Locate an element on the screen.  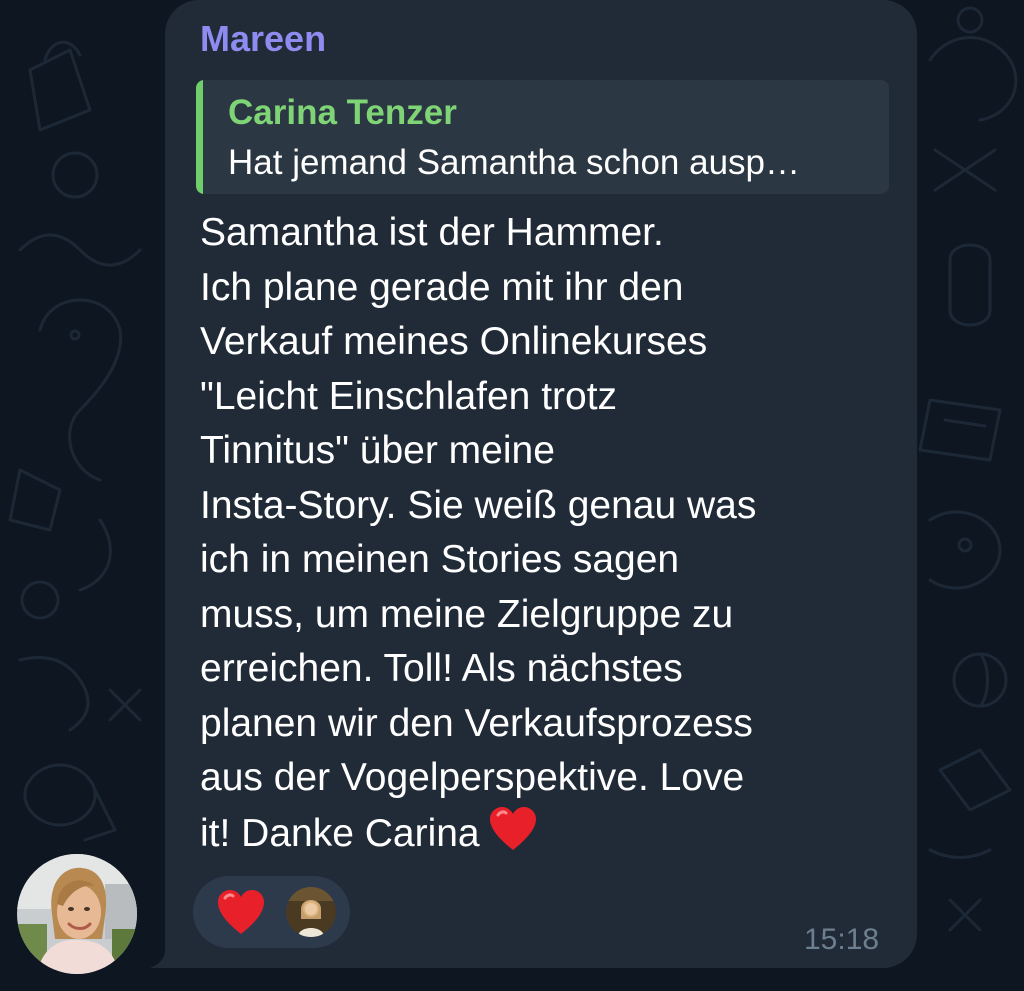
heart-reaction-icon is located at coordinates (241, 912).